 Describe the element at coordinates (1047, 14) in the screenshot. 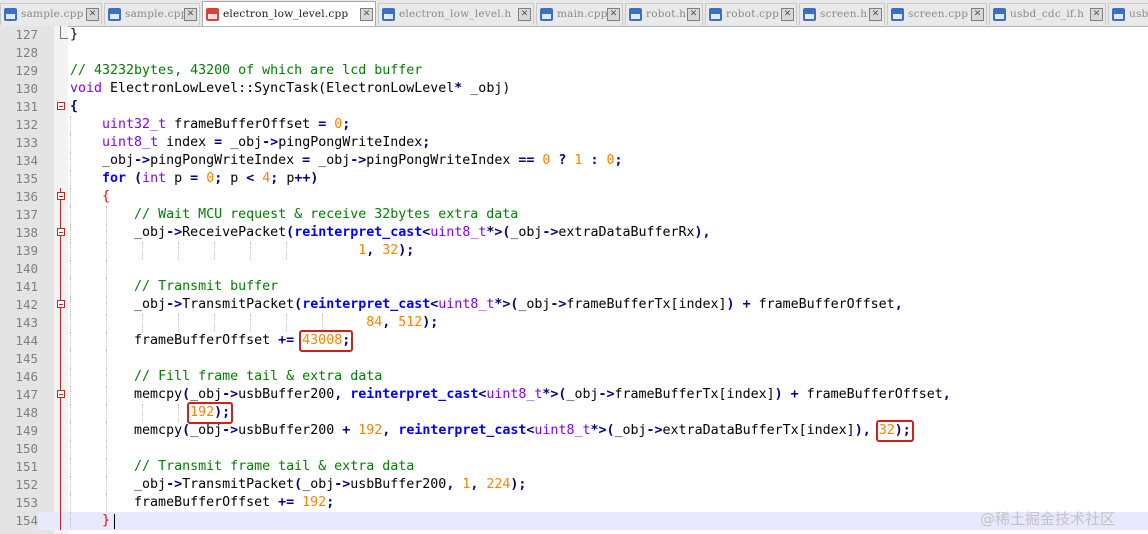

I see `tab-usbd-cdc-if-h: usbd_cdc_if.h ✕` at that location.